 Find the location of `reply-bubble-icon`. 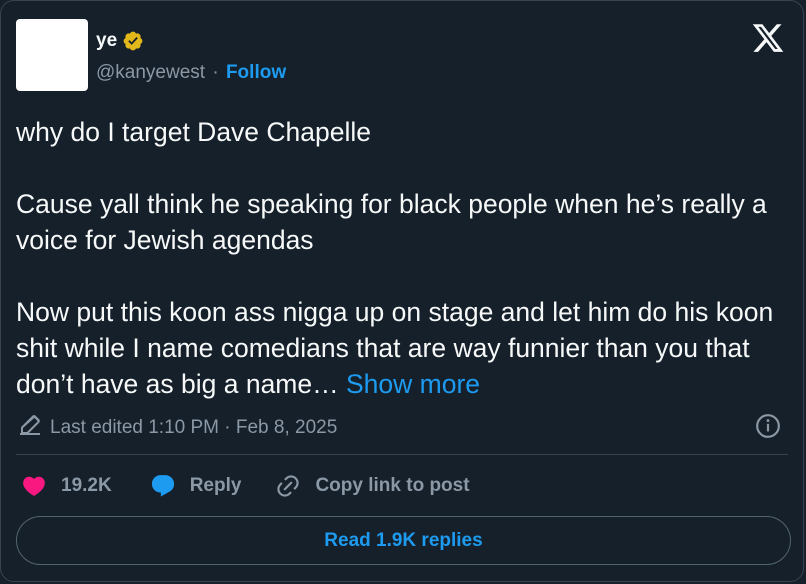

reply-bubble-icon is located at coordinates (162, 486).